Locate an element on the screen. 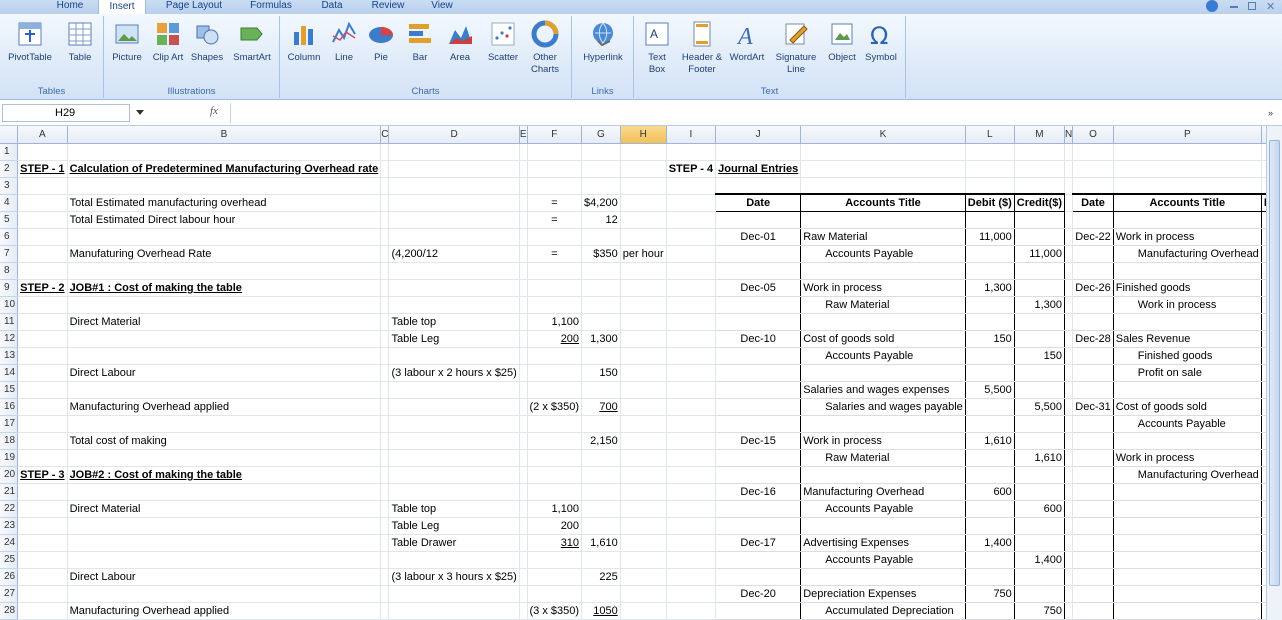  cell: 1,400 is located at coordinates (990, 543).